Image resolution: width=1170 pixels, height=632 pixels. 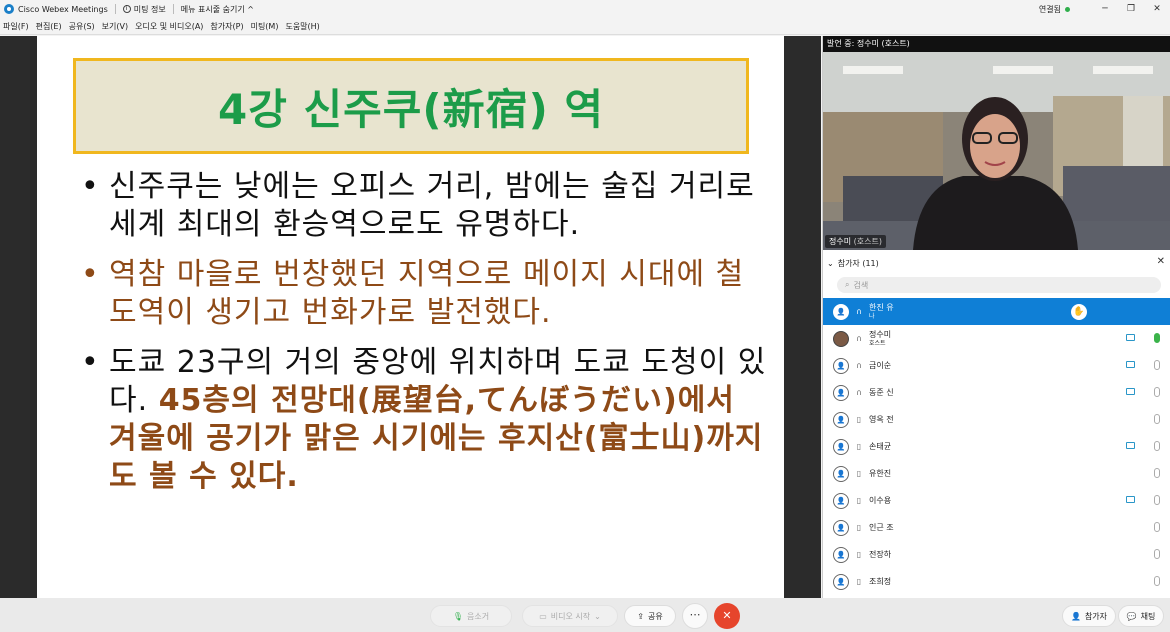 I want to click on menu-item-audio-video: 오디오 및 비디오(A), so click(x=169, y=26).